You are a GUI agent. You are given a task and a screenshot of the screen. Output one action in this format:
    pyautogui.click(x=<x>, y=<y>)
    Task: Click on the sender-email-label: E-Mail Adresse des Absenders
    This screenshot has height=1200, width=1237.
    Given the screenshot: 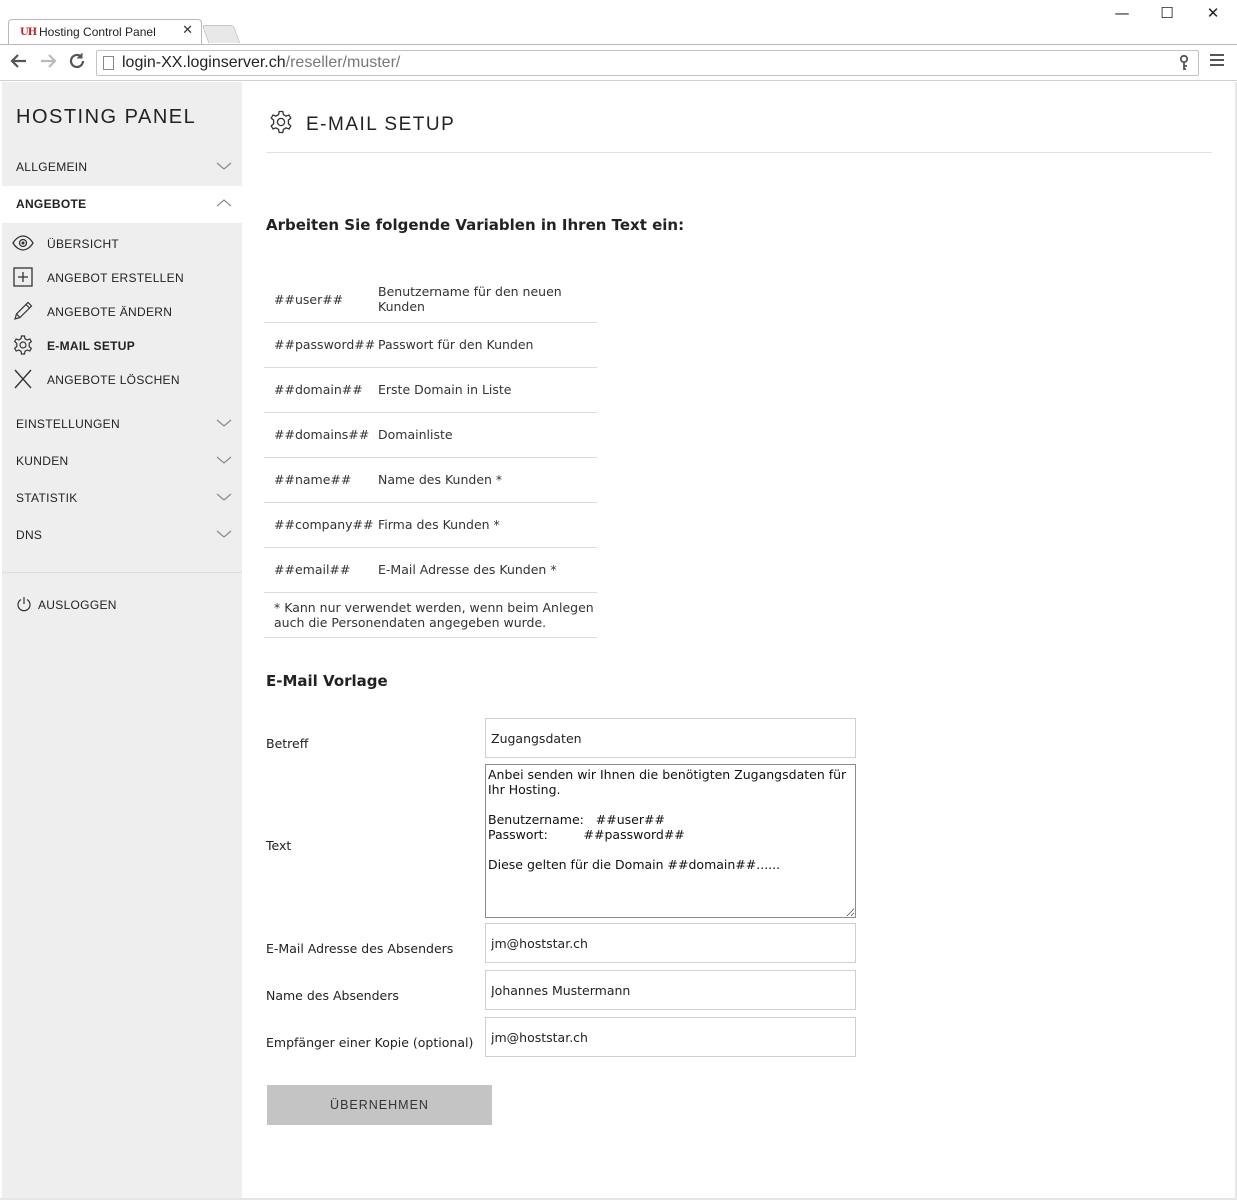 What is the action you would take?
    pyautogui.click(x=360, y=948)
    